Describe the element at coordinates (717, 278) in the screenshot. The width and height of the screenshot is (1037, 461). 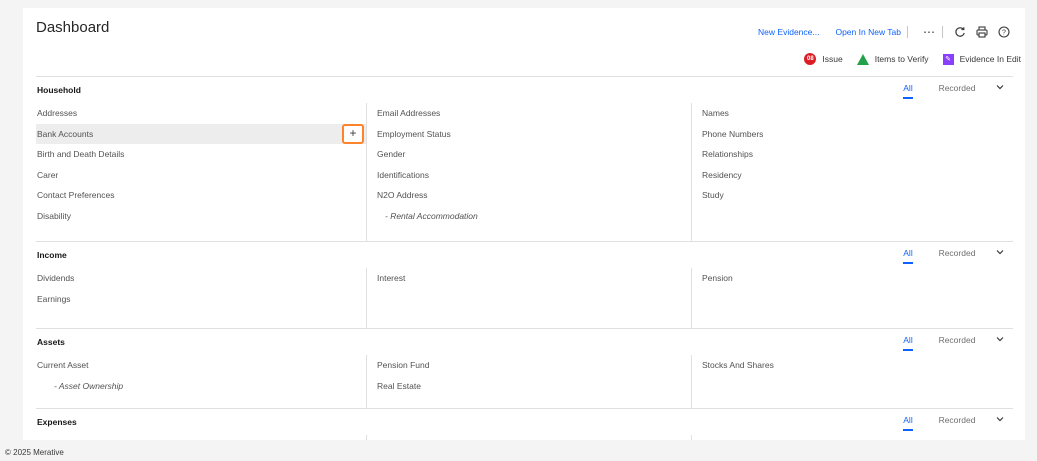
I see `evidence-label: Pension` at that location.